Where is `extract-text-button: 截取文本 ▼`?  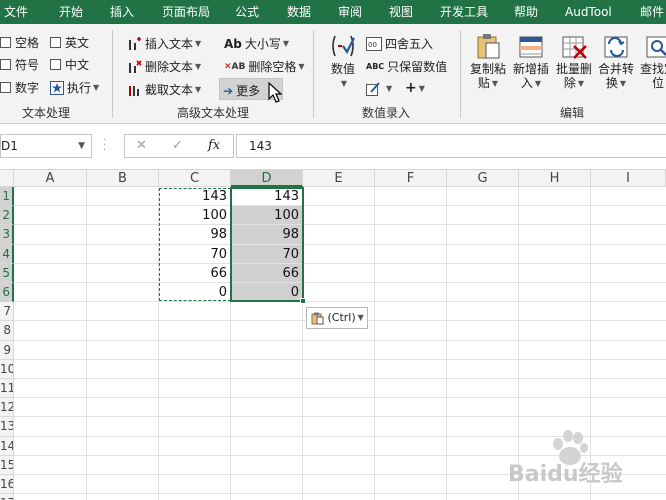 extract-text-button: 截取文本 ▼ is located at coordinates (164, 89).